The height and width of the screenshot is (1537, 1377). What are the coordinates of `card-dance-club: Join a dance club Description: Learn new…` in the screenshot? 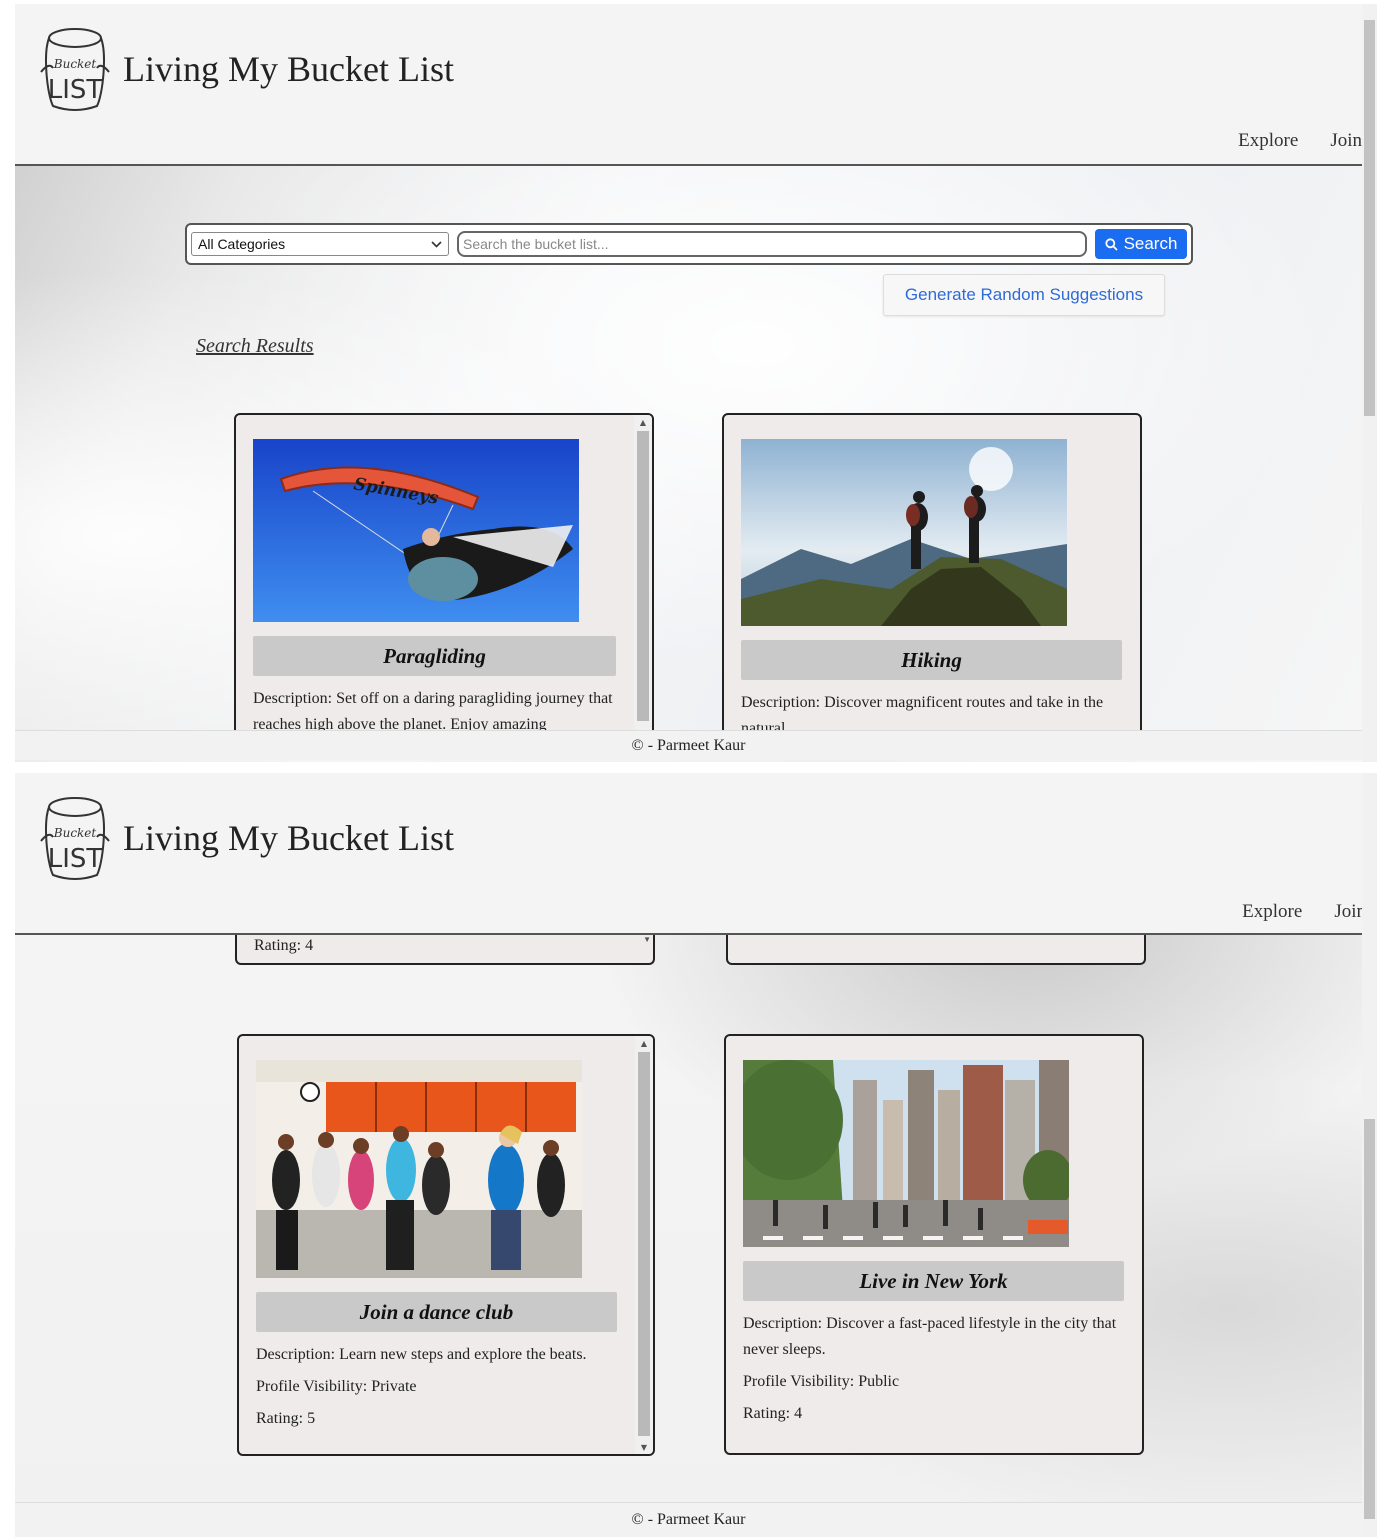 It's located at (446, 1245).